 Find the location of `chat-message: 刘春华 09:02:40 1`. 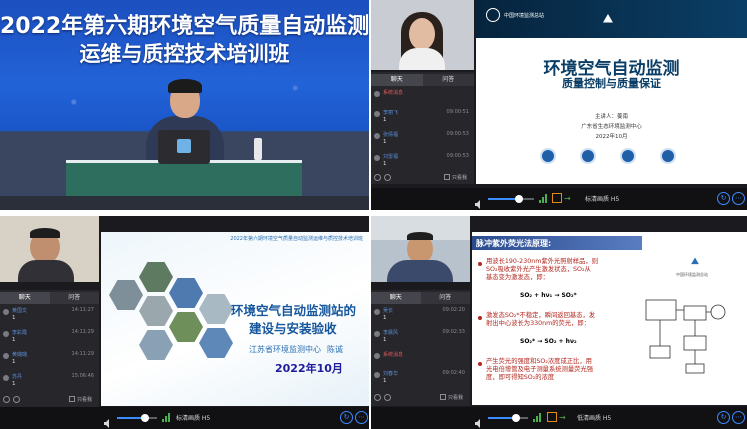

chat-message: 刘春华 09:02:40 1 is located at coordinates (420, 380).